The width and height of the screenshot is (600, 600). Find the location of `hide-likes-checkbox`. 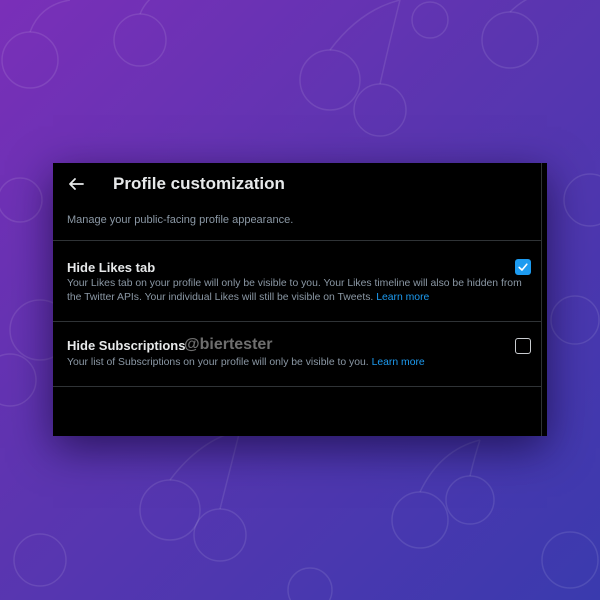

hide-likes-checkbox is located at coordinates (523, 267).